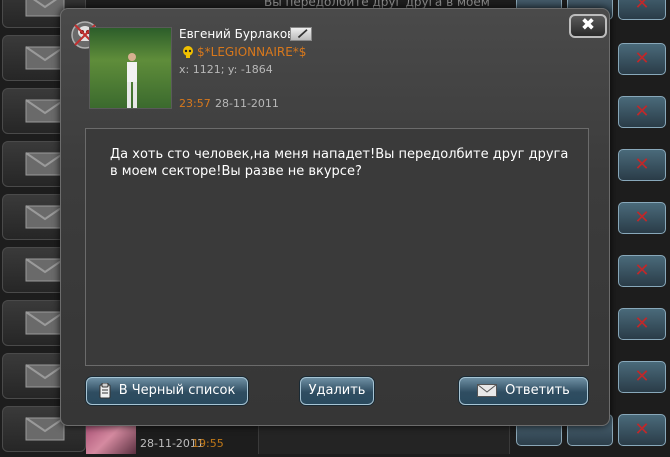  Describe the element at coordinates (537, 390) in the screenshot. I see `reply-button-label: Ответить` at that location.